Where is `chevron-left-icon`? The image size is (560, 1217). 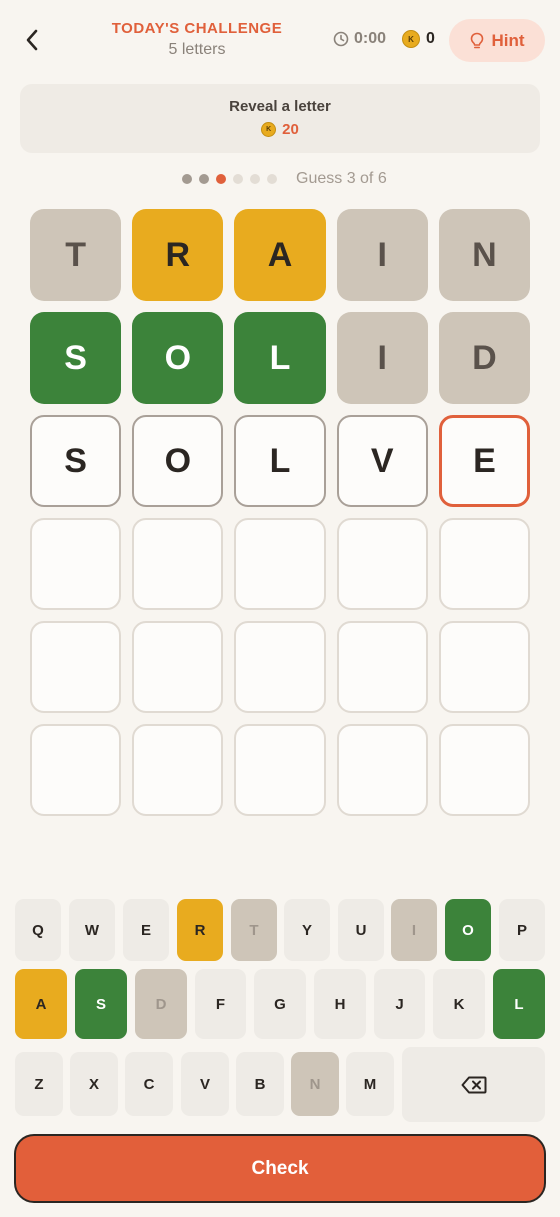
chevron-left-icon is located at coordinates (32, 40).